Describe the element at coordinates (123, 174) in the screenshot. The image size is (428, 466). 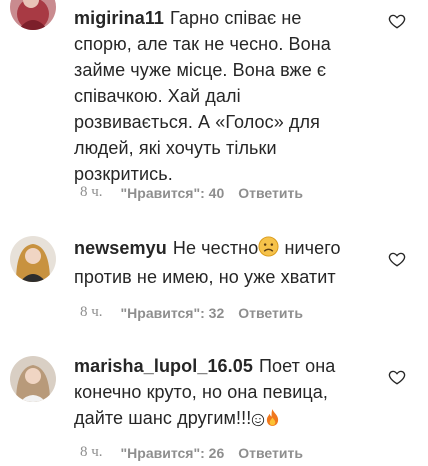
I see `comment-line: розкритись.` at that location.